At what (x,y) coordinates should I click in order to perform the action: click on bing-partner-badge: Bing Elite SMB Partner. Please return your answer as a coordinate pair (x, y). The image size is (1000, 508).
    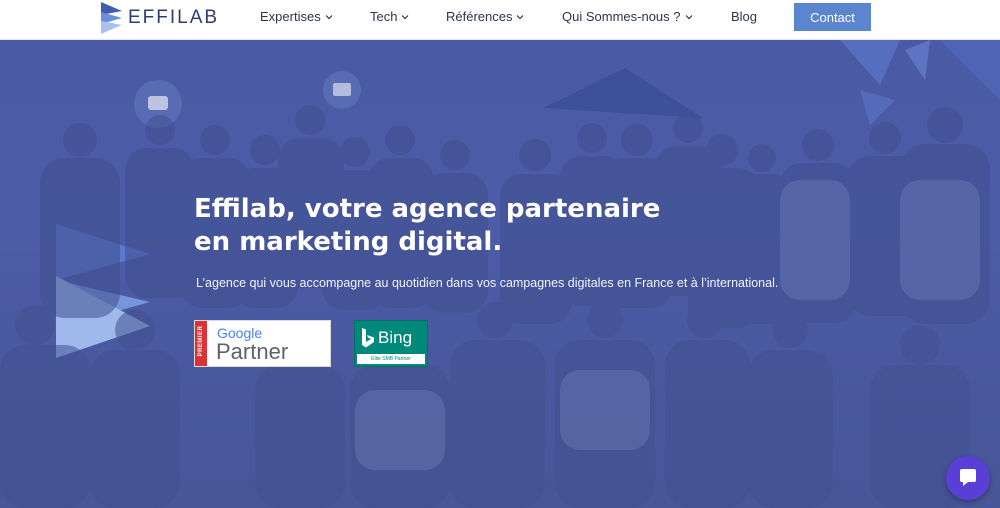
    Looking at the image, I should click on (391, 343).